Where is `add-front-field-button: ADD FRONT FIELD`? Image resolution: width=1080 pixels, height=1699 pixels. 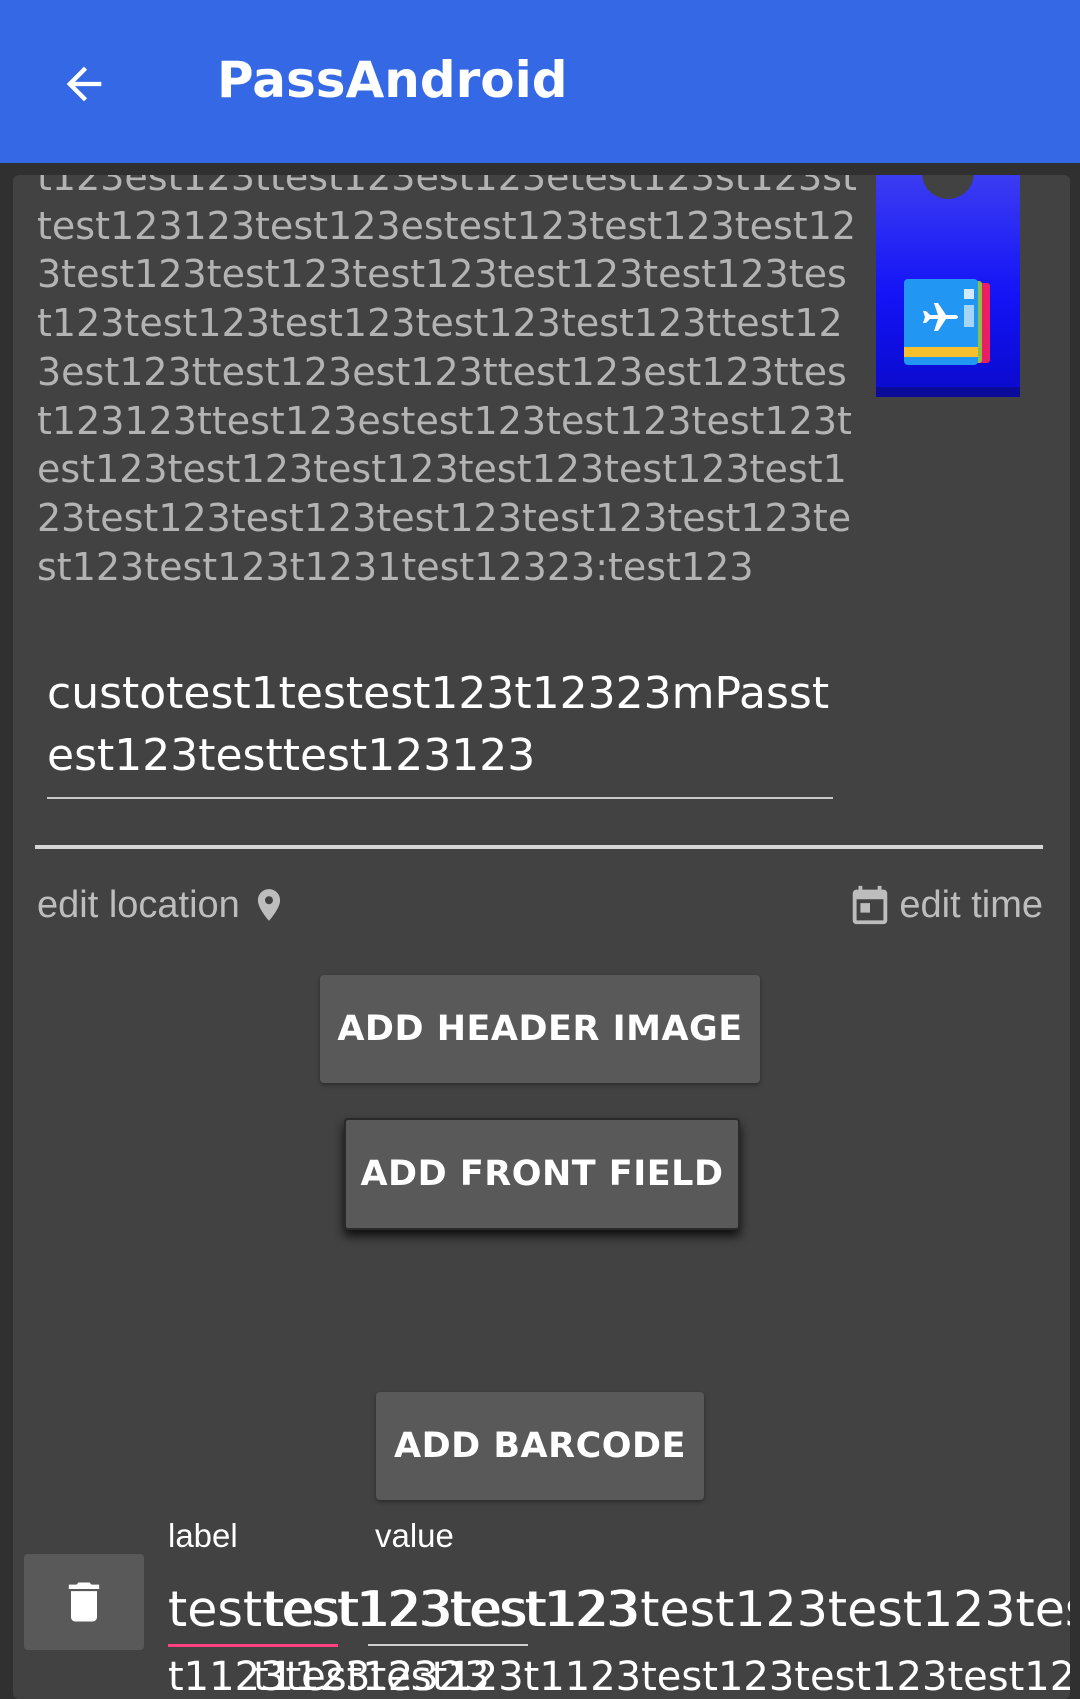 add-front-field-button: ADD FRONT FIELD is located at coordinates (542, 1174).